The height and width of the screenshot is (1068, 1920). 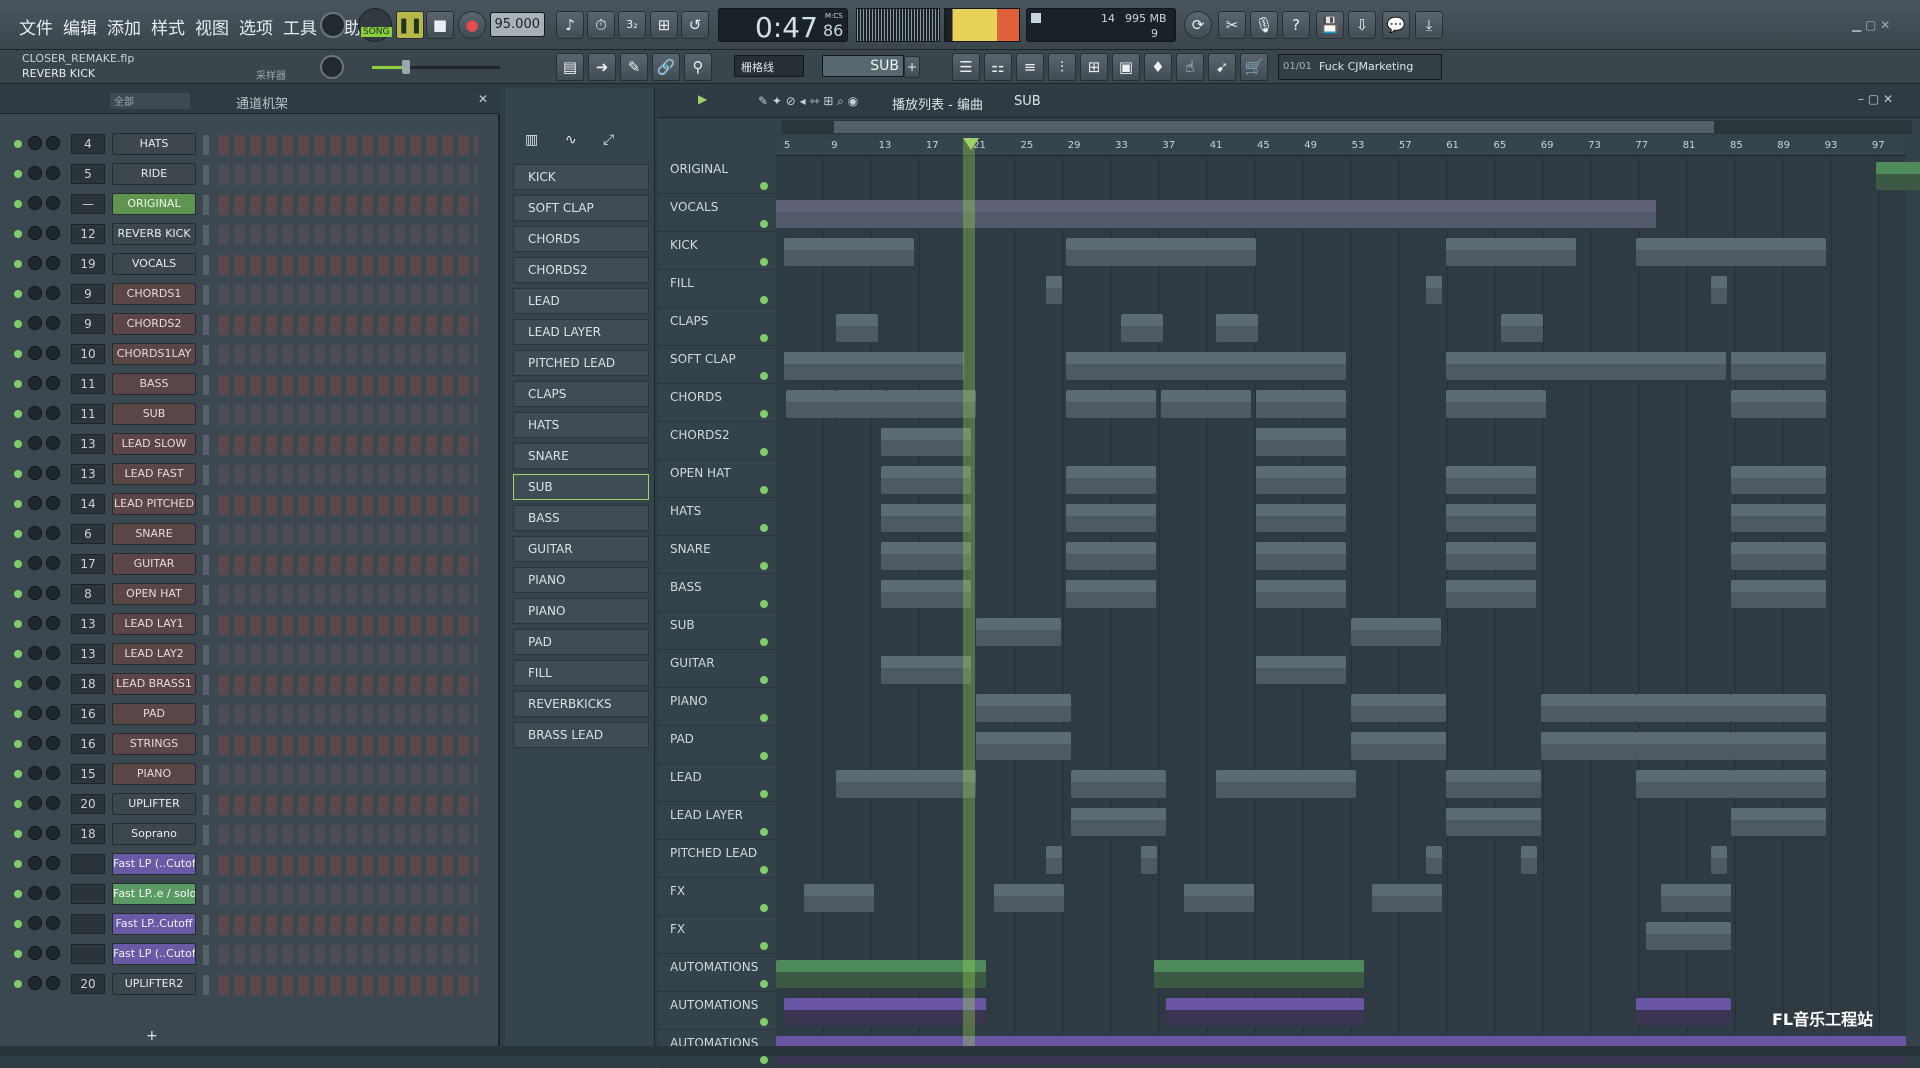 I want to click on step-edit-button: ⊞, so click(x=664, y=25).